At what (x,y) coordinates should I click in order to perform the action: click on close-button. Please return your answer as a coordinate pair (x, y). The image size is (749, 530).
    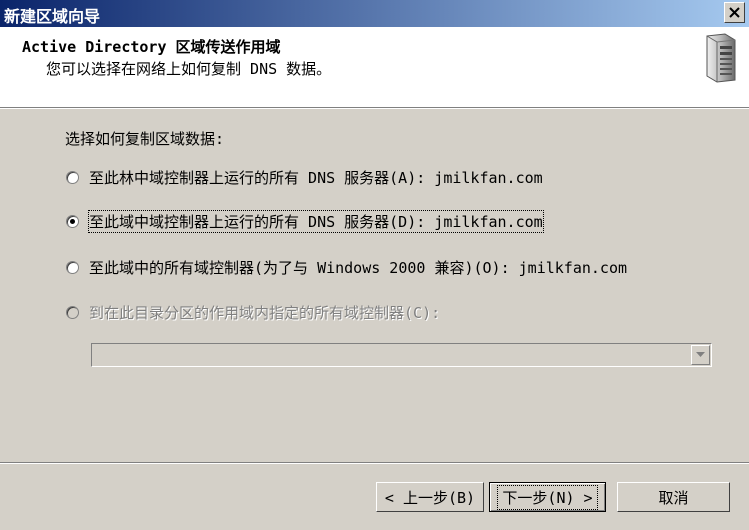
    Looking at the image, I should click on (734, 12).